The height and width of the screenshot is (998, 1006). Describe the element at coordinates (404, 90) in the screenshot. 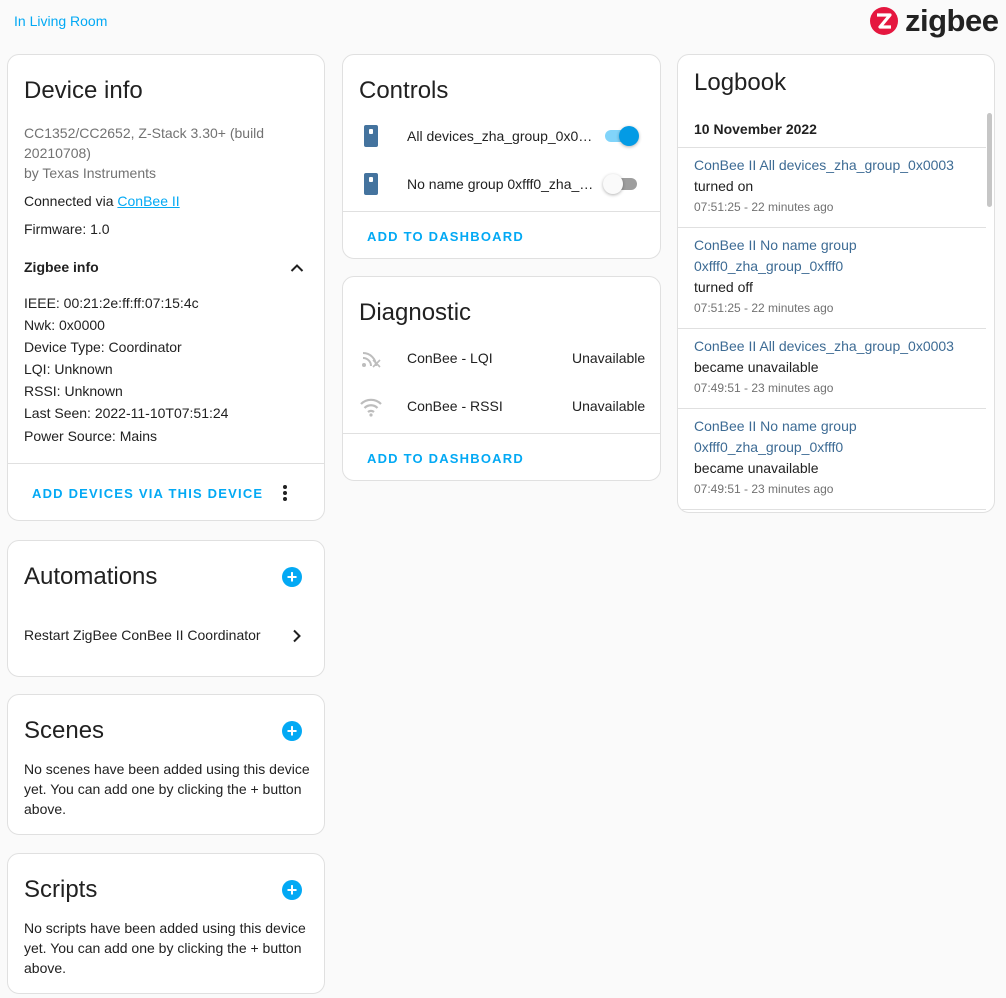

I see `controls-title: Controls` at that location.